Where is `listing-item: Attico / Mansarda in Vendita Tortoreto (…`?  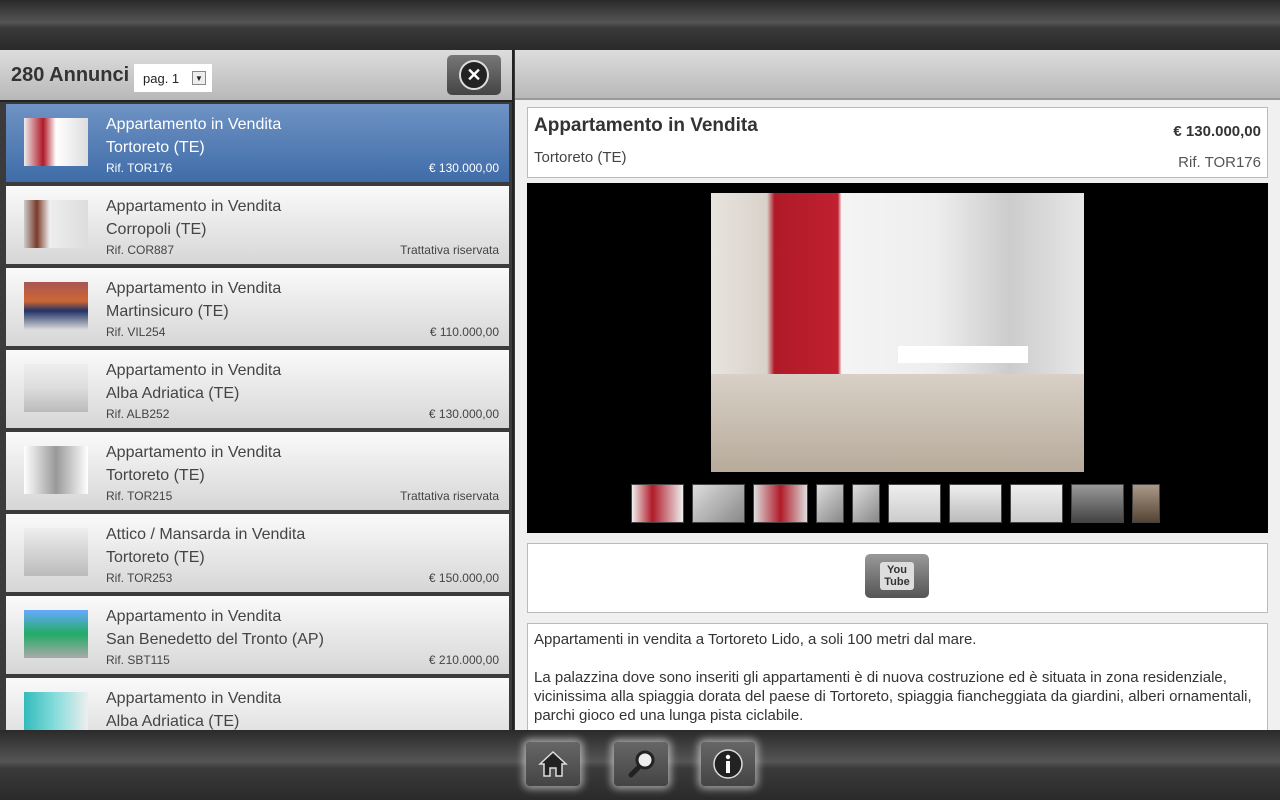 listing-item: Attico / Mansarda in Vendita Tortoreto (… is located at coordinates (257, 553).